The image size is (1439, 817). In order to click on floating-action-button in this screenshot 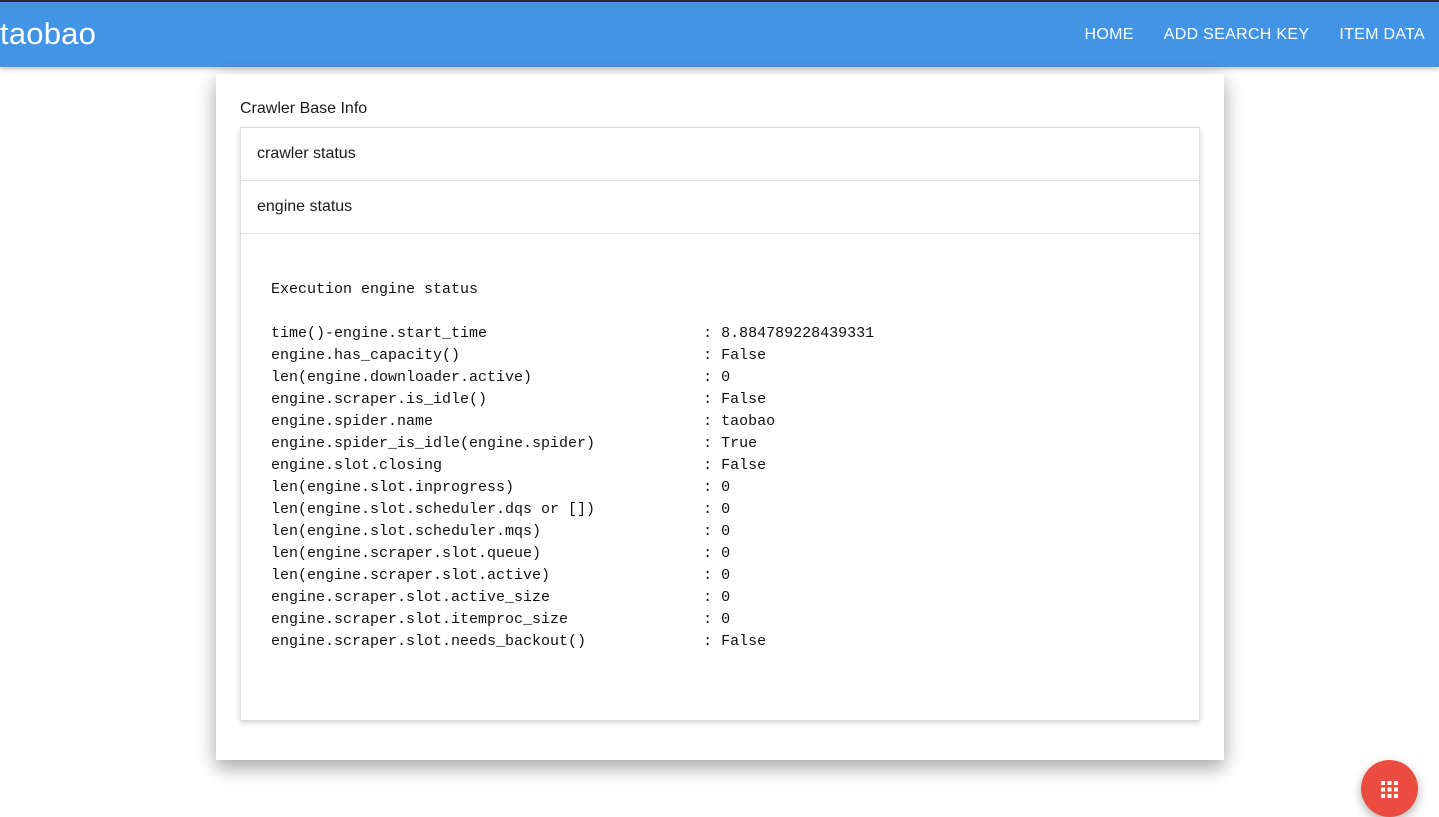, I will do `click(1389, 788)`.